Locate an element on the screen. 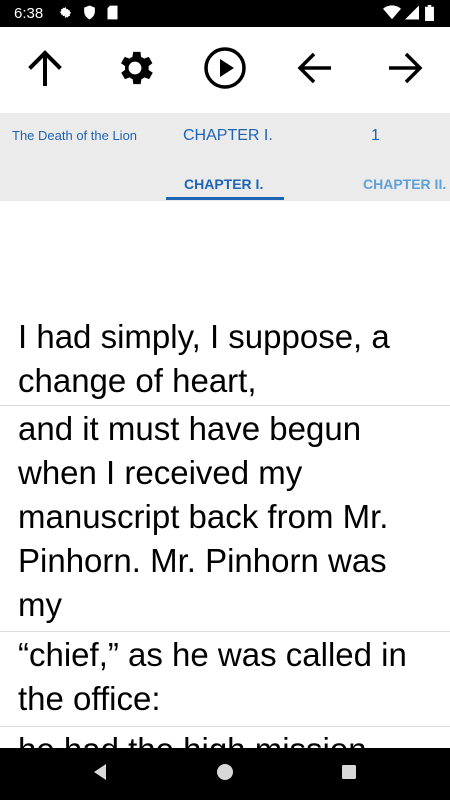  gear-icon is located at coordinates (135, 70).